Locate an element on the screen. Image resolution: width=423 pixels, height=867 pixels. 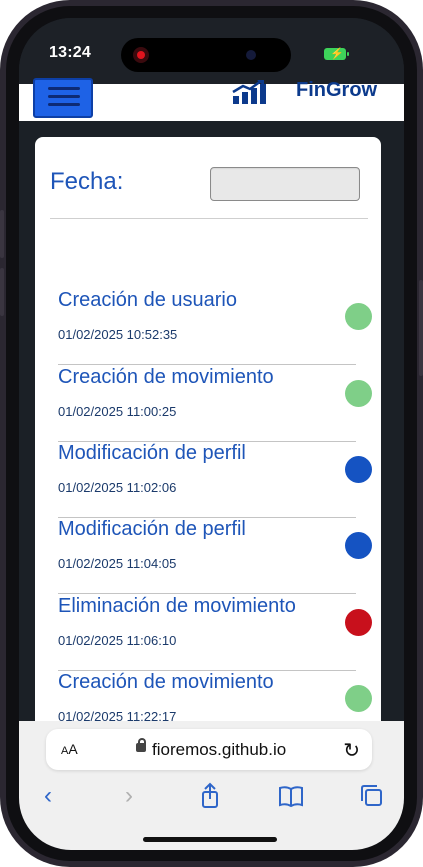
brand-logo: FinGrow is located at coordinates (337, 90).